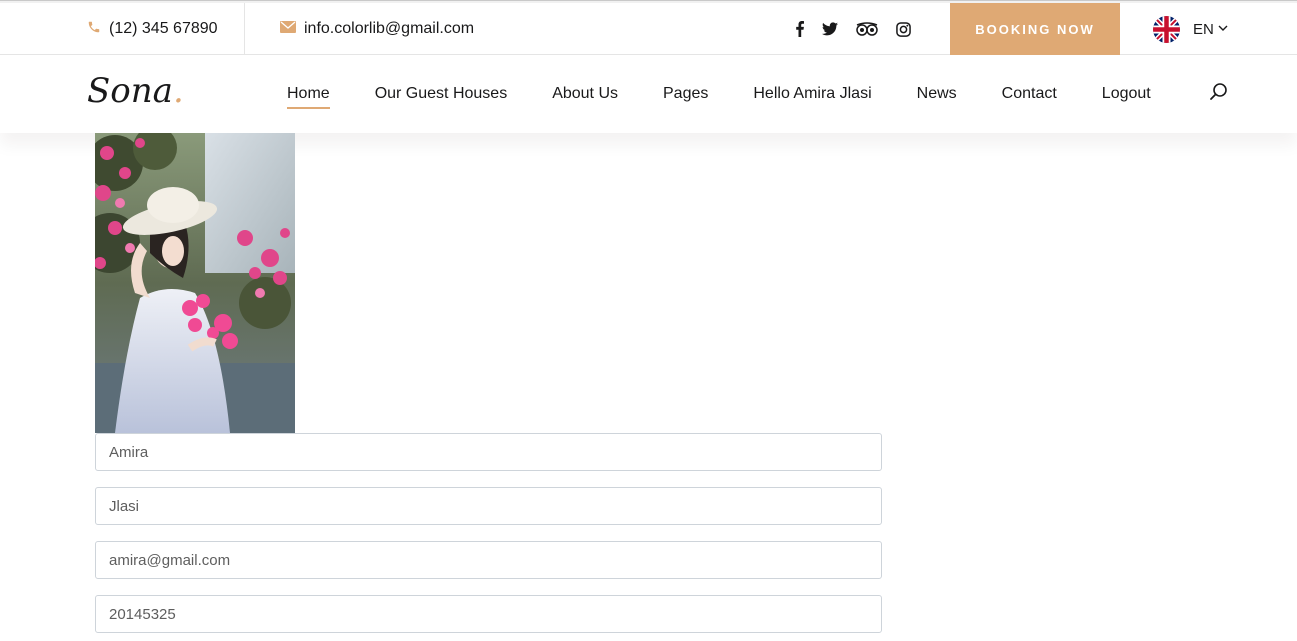 This screenshot has width=1297, height=641. Describe the element at coordinates (867, 29) in the screenshot. I see `tripadvisor-icon` at that location.